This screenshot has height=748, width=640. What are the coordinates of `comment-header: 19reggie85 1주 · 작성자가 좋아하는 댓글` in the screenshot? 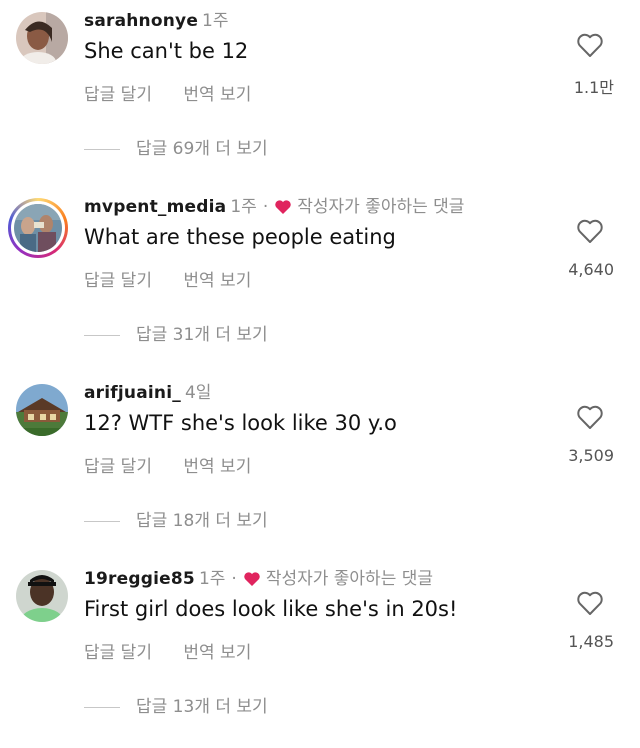 It's located at (258, 579).